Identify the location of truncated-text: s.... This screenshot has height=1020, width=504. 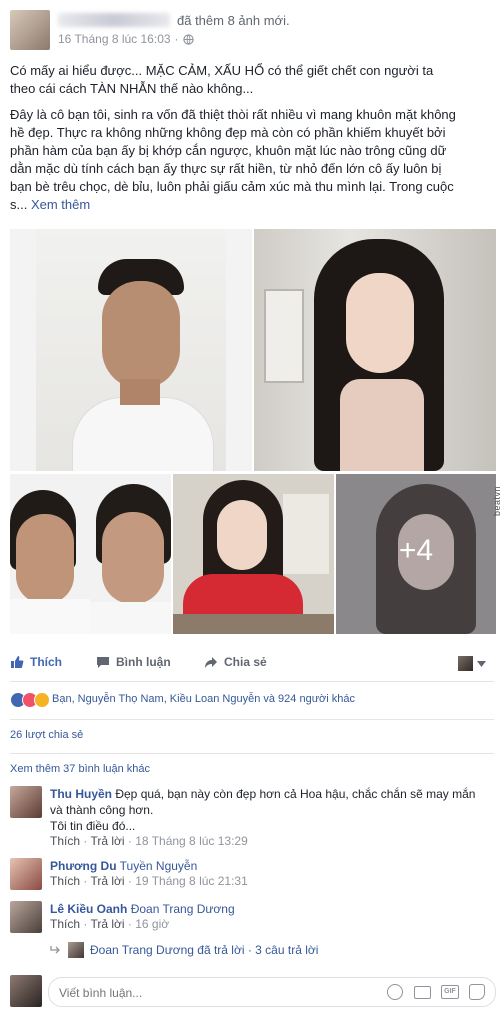
(19, 204).